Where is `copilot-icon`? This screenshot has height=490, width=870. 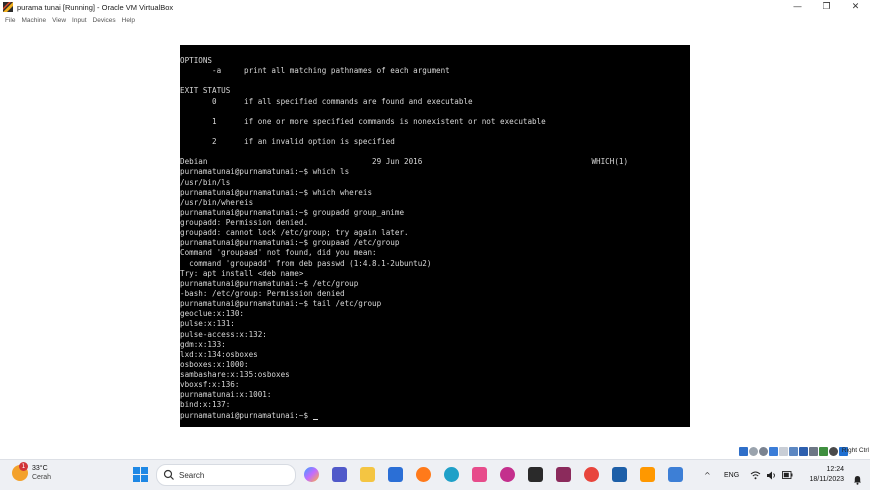 copilot-icon is located at coordinates (311, 474).